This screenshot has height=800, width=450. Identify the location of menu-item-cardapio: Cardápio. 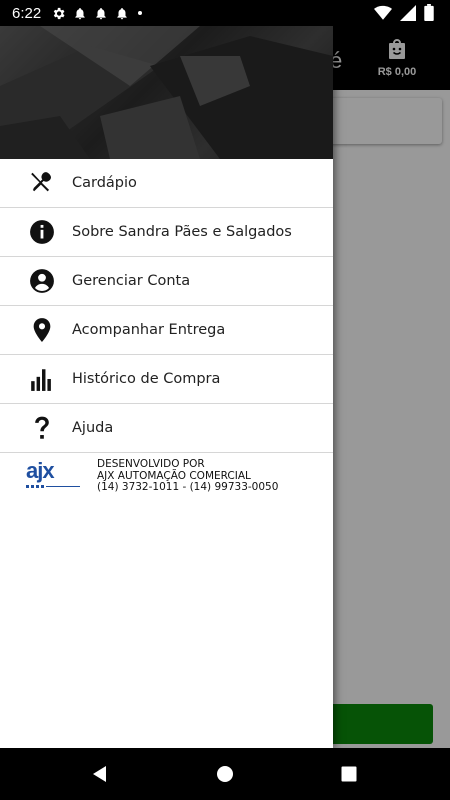
(166, 183).